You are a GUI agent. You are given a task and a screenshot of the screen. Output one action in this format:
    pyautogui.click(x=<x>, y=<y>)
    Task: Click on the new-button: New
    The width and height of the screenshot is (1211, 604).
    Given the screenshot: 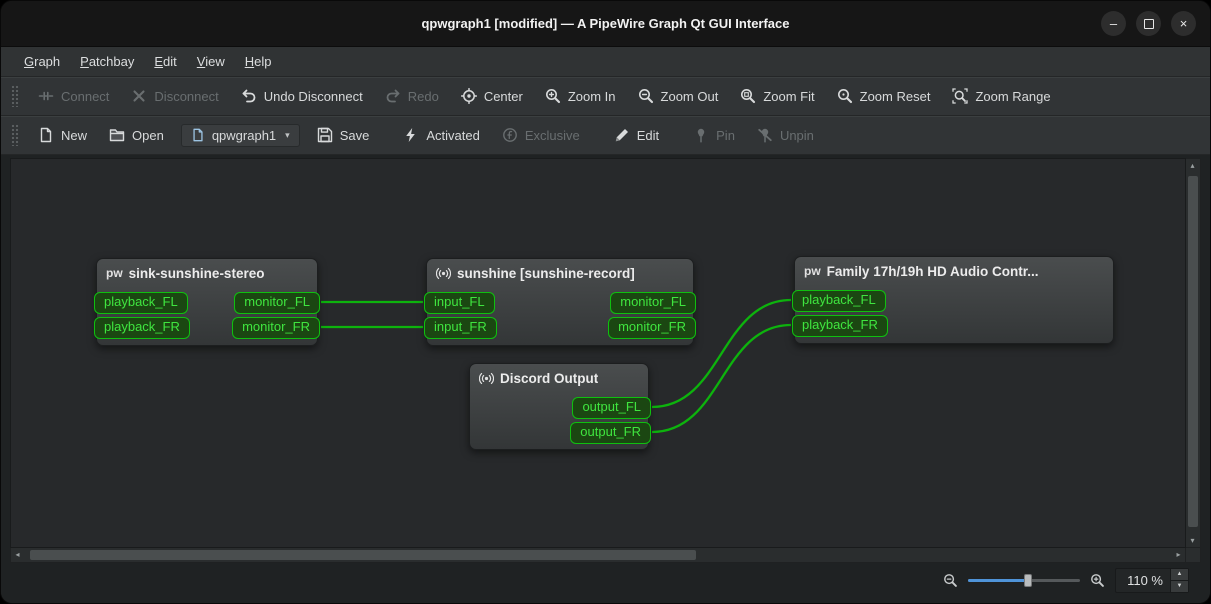 What is the action you would take?
    pyautogui.click(x=62, y=135)
    